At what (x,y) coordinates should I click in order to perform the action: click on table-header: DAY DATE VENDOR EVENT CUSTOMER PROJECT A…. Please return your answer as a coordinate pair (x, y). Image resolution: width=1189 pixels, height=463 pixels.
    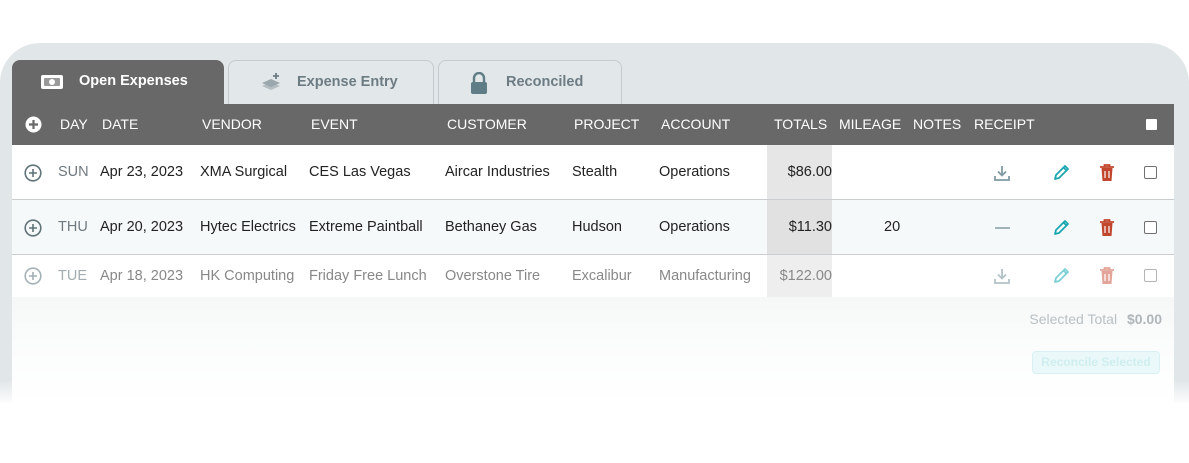
    Looking at the image, I should click on (593, 124).